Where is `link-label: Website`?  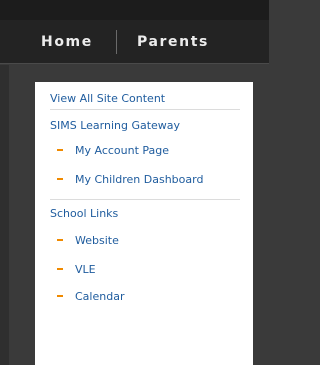 link-label: Website is located at coordinates (97, 240).